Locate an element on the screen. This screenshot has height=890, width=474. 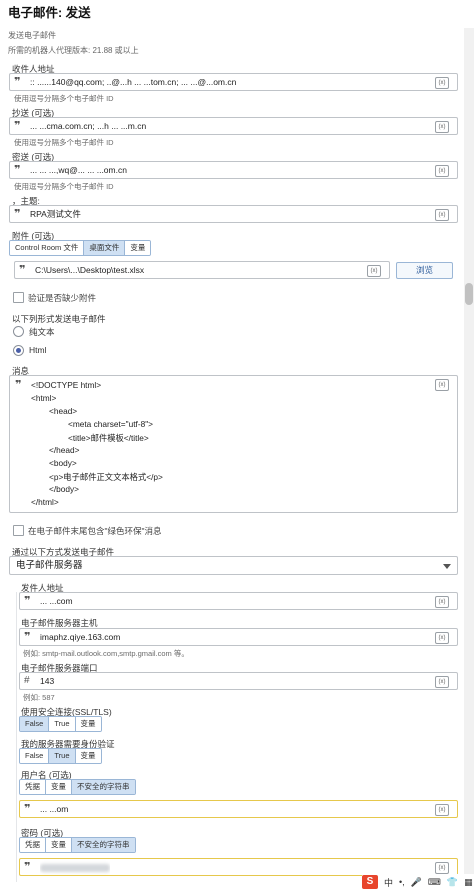
ssl-false: False is located at coordinates (35, 724).